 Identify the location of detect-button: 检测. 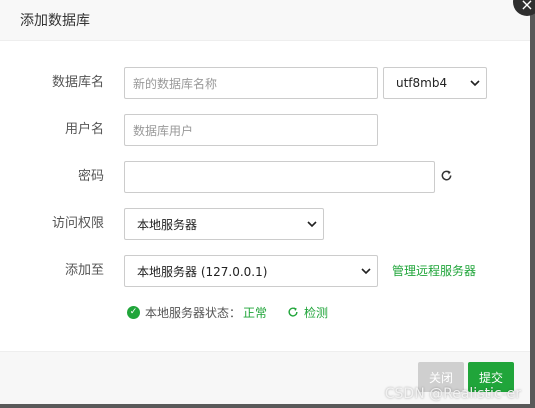
(307, 312).